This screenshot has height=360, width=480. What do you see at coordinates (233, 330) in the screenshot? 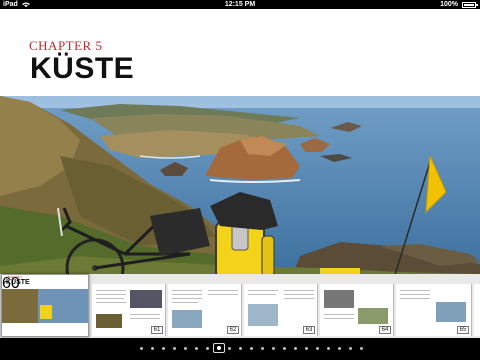
I see `page-number: 62` at bounding box center [233, 330].